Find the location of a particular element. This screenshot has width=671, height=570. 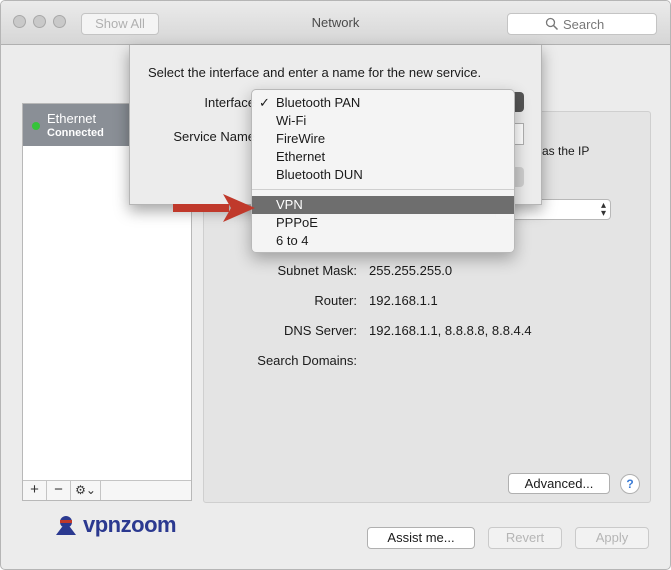

search-field: Search is located at coordinates (582, 24).